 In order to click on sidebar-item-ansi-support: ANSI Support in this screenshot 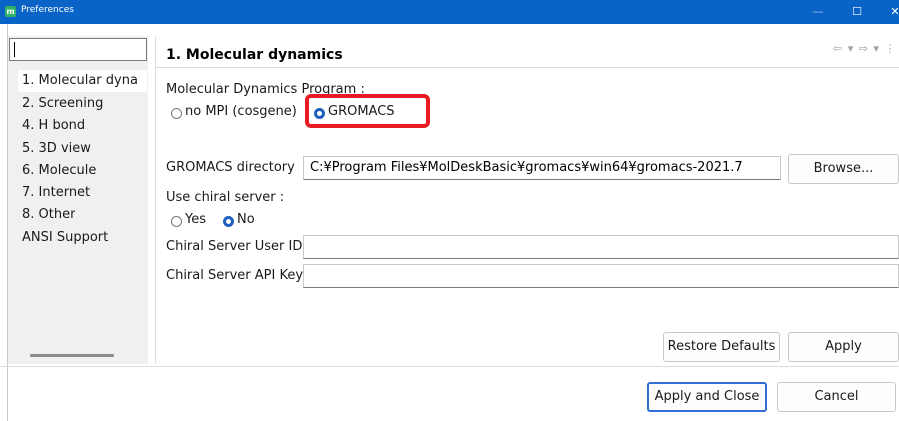, I will do `click(65, 237)`.